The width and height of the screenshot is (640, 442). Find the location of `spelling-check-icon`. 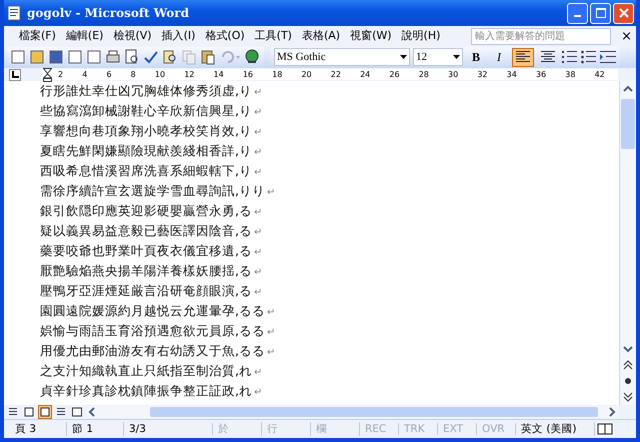

spelling-check-icon is located at coordinates (151, 57).